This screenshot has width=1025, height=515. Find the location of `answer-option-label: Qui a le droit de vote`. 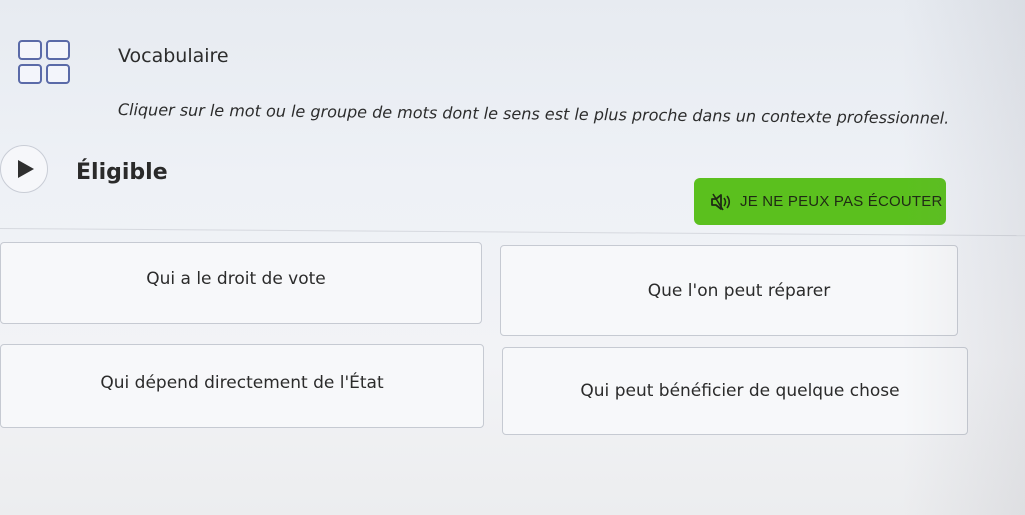

answer-option-label: Qui a le droit de vote is located at coordinates (236, 279).